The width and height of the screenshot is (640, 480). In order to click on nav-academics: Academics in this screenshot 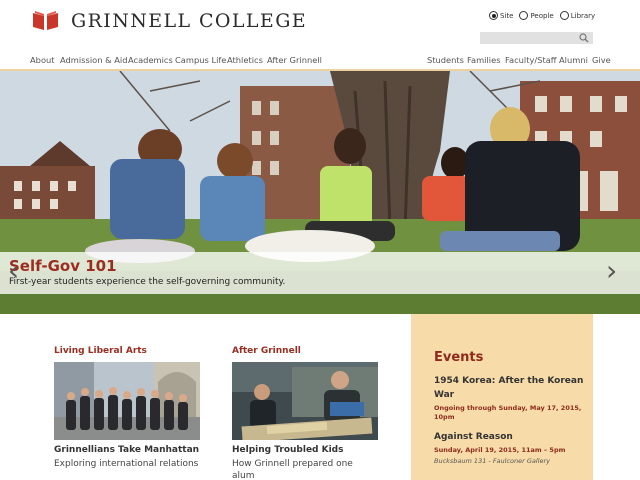, I will do `click(150, 60)`.